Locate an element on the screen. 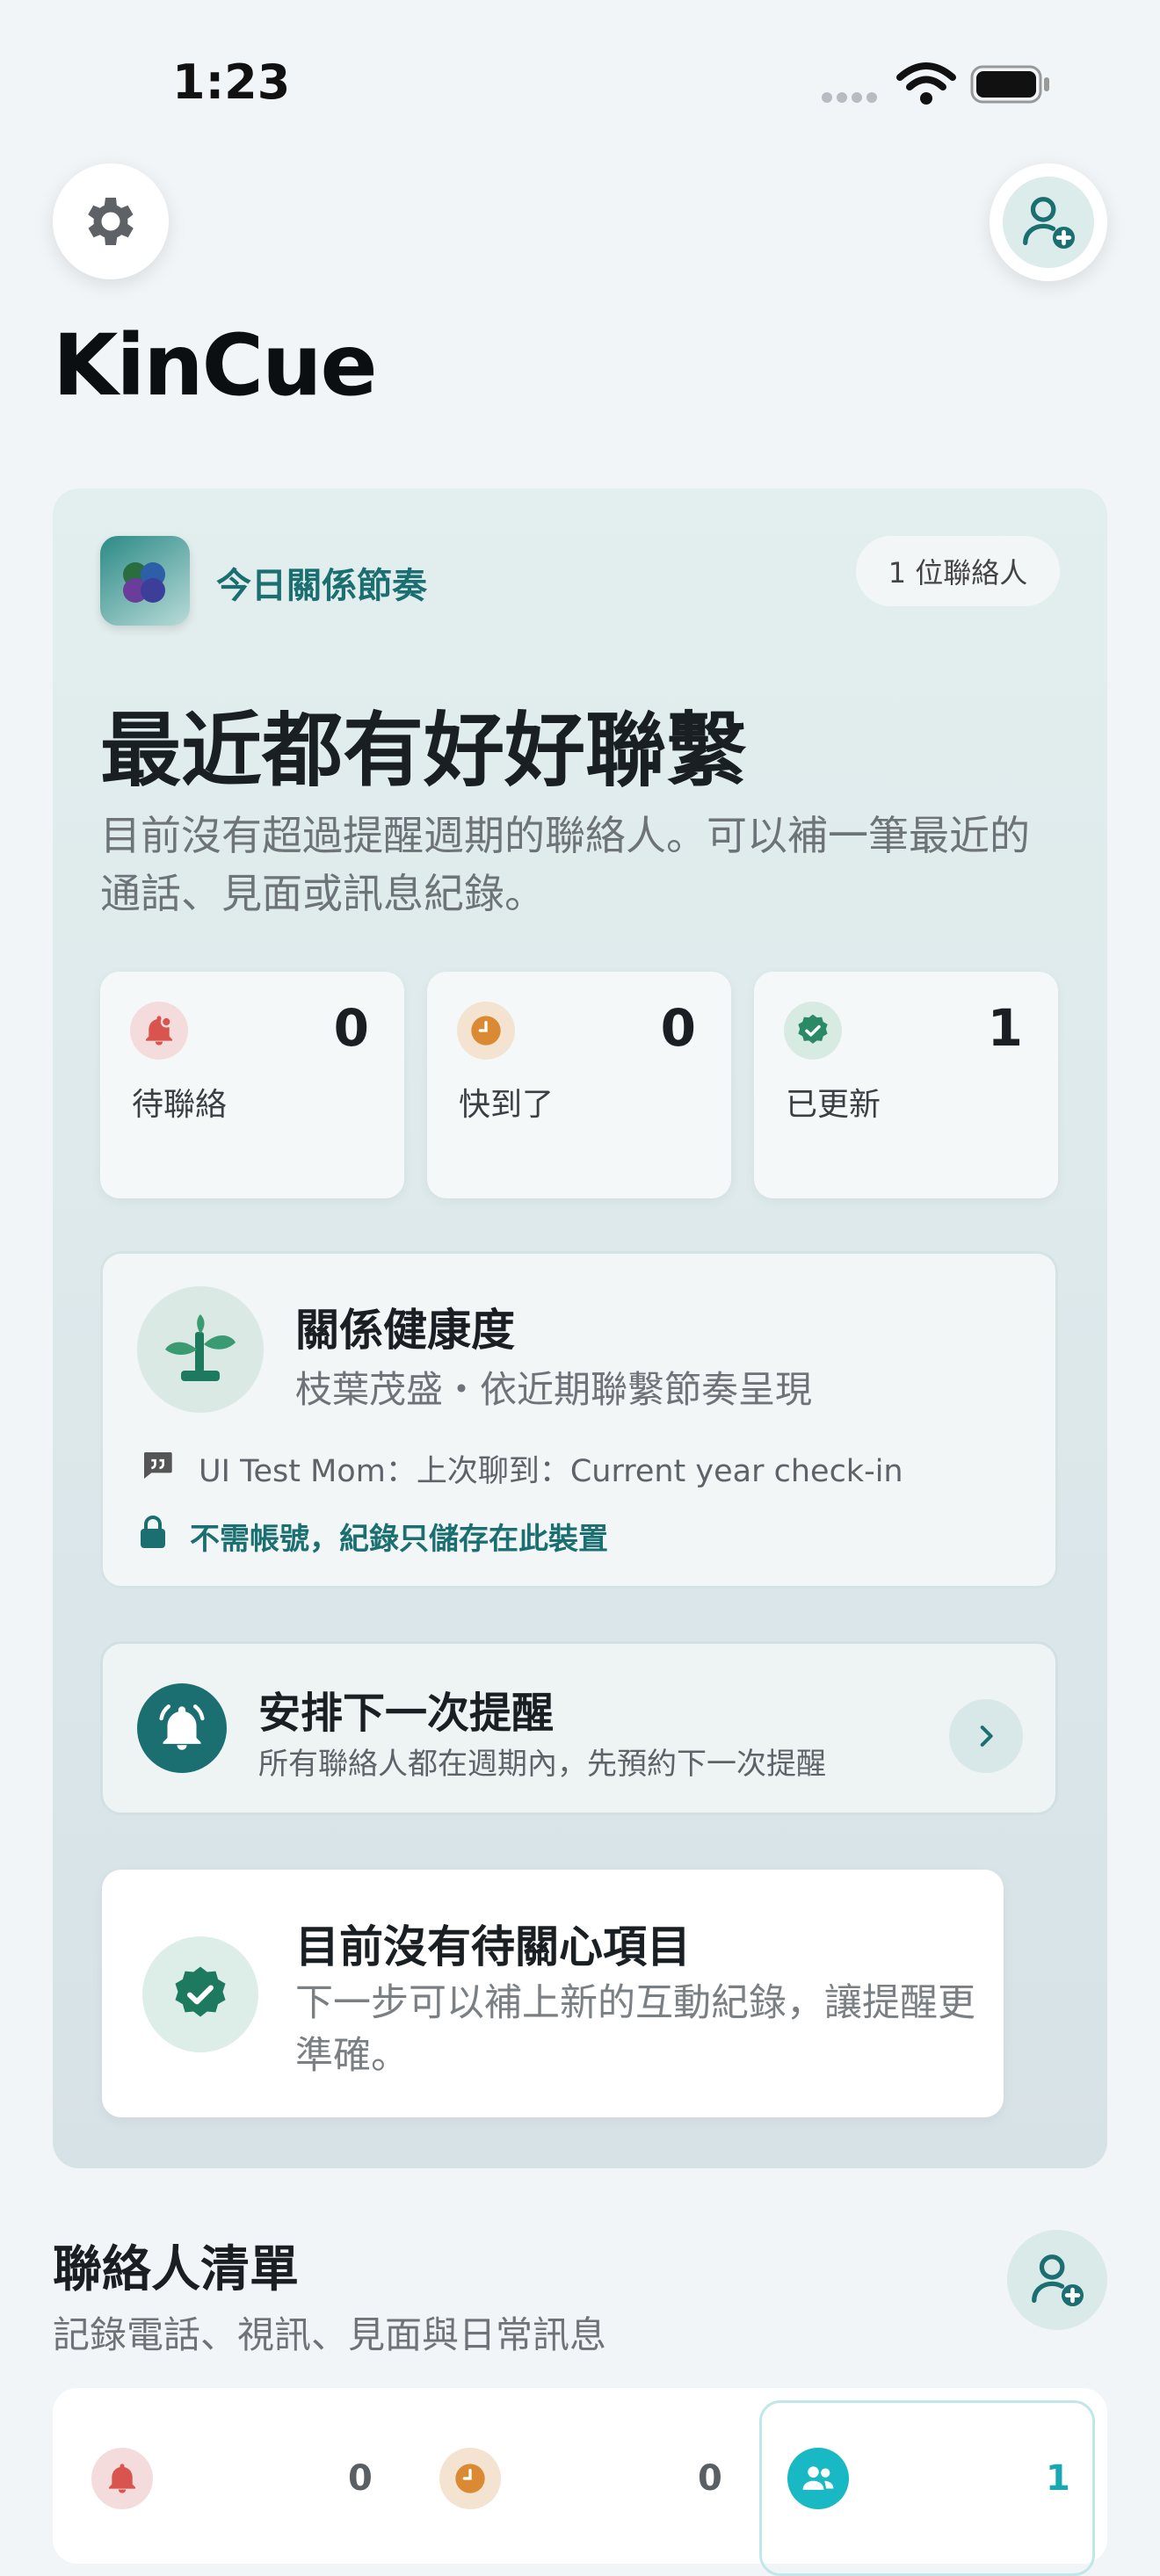 This screenshot has width=1160, height=2576. filter-overdue-count: 0 is located at coordinates (360, 2478).